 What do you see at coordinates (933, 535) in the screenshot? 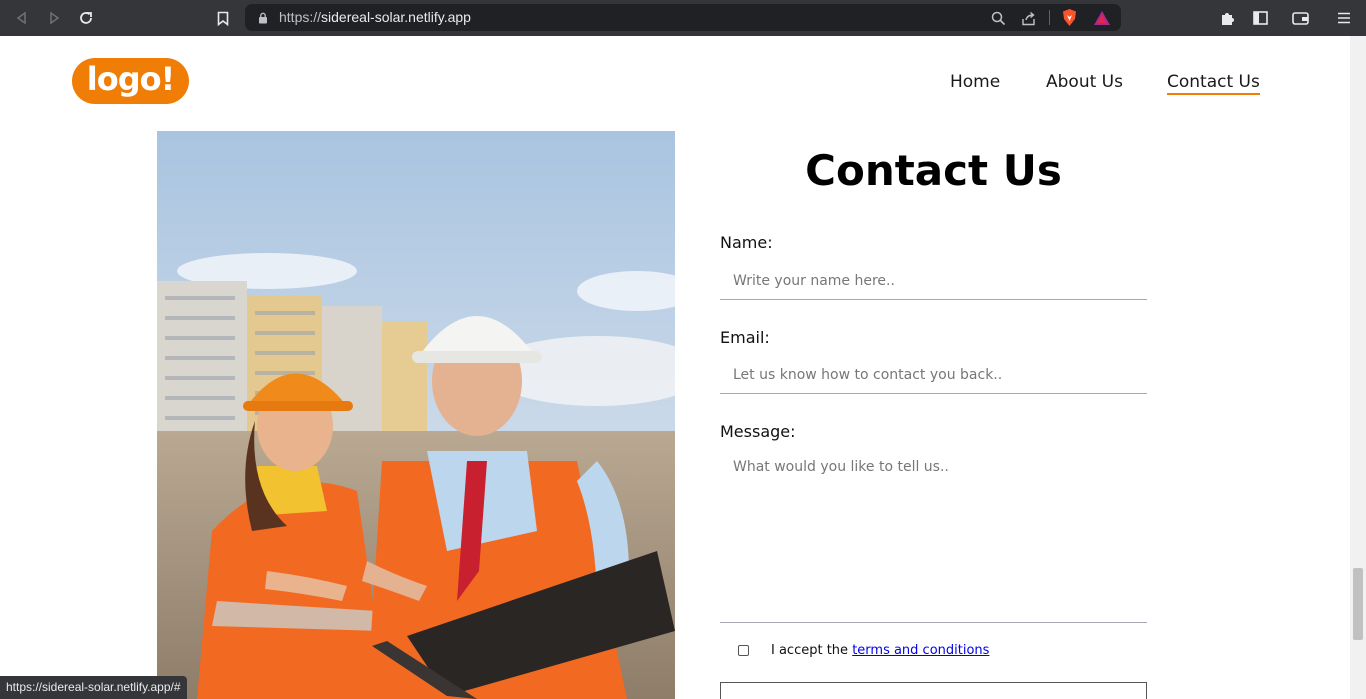
I see `message-textarea` at bounding box center [933, 535].